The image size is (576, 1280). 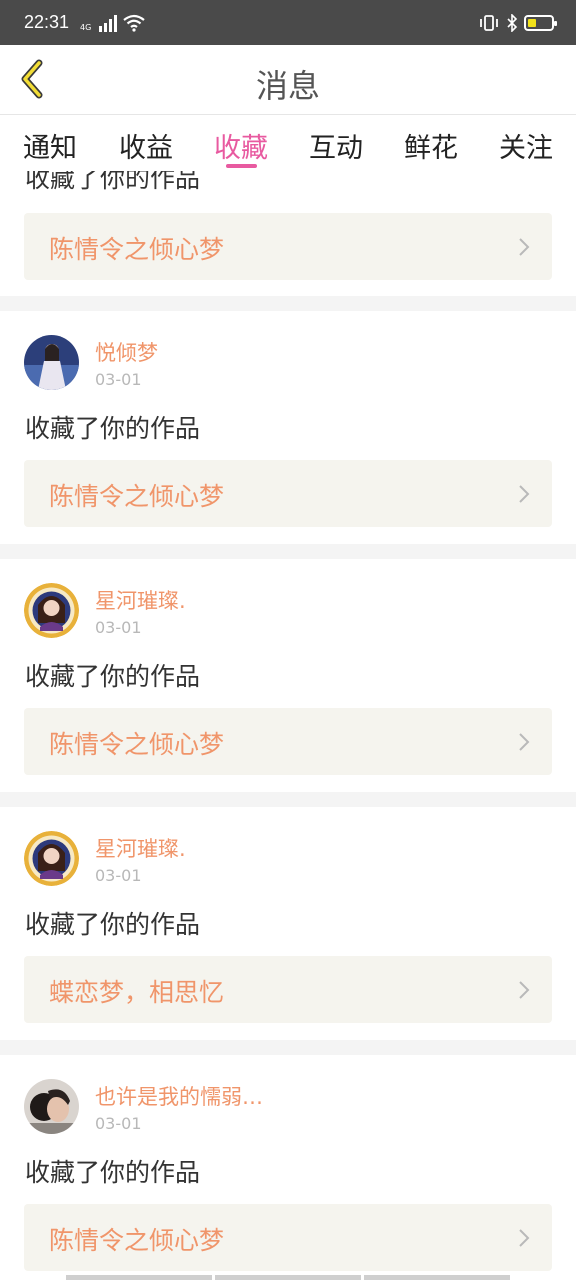 I want to click on battery-level-fill, so click(x=532, y=23).